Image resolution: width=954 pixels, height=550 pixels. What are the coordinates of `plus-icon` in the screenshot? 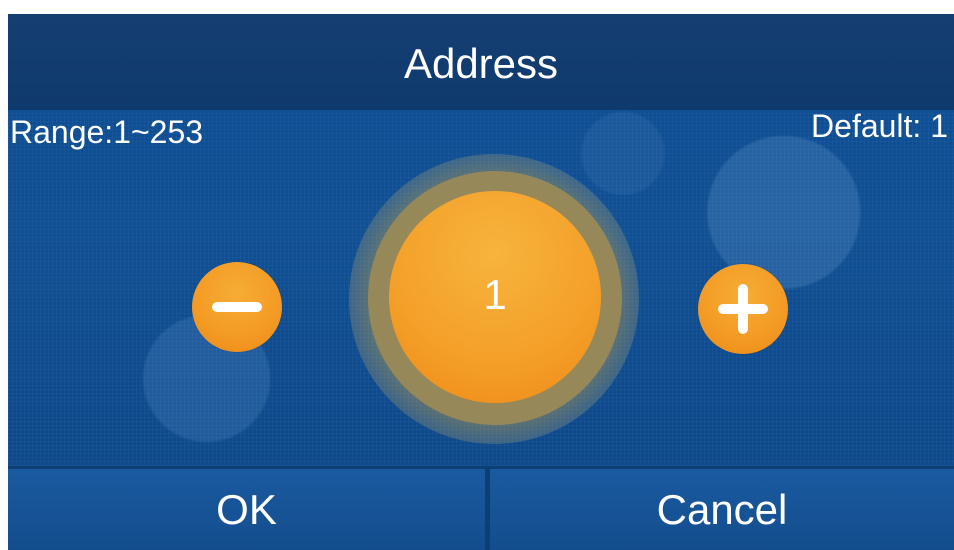 It's located at (743, 309).